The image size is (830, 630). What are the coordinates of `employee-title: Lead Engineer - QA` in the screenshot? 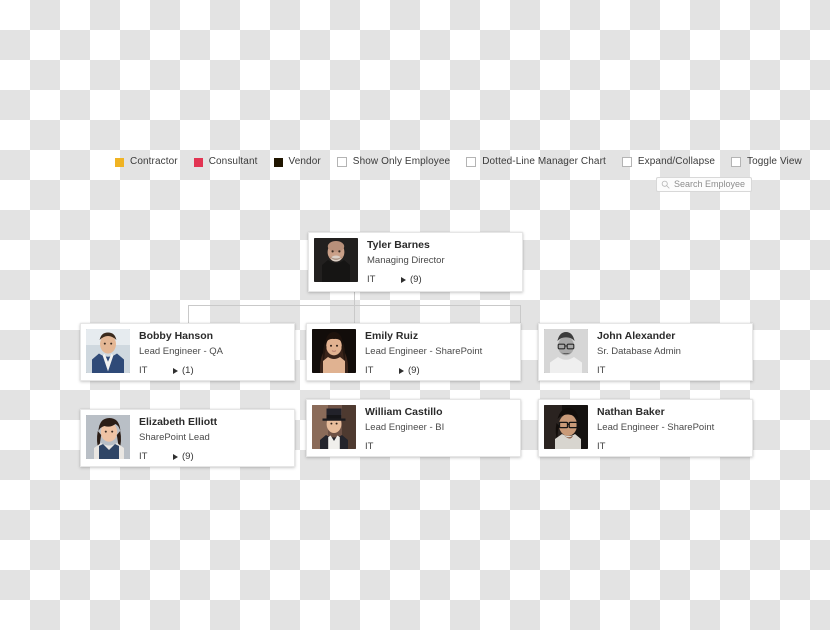 It's located at (181, 351).